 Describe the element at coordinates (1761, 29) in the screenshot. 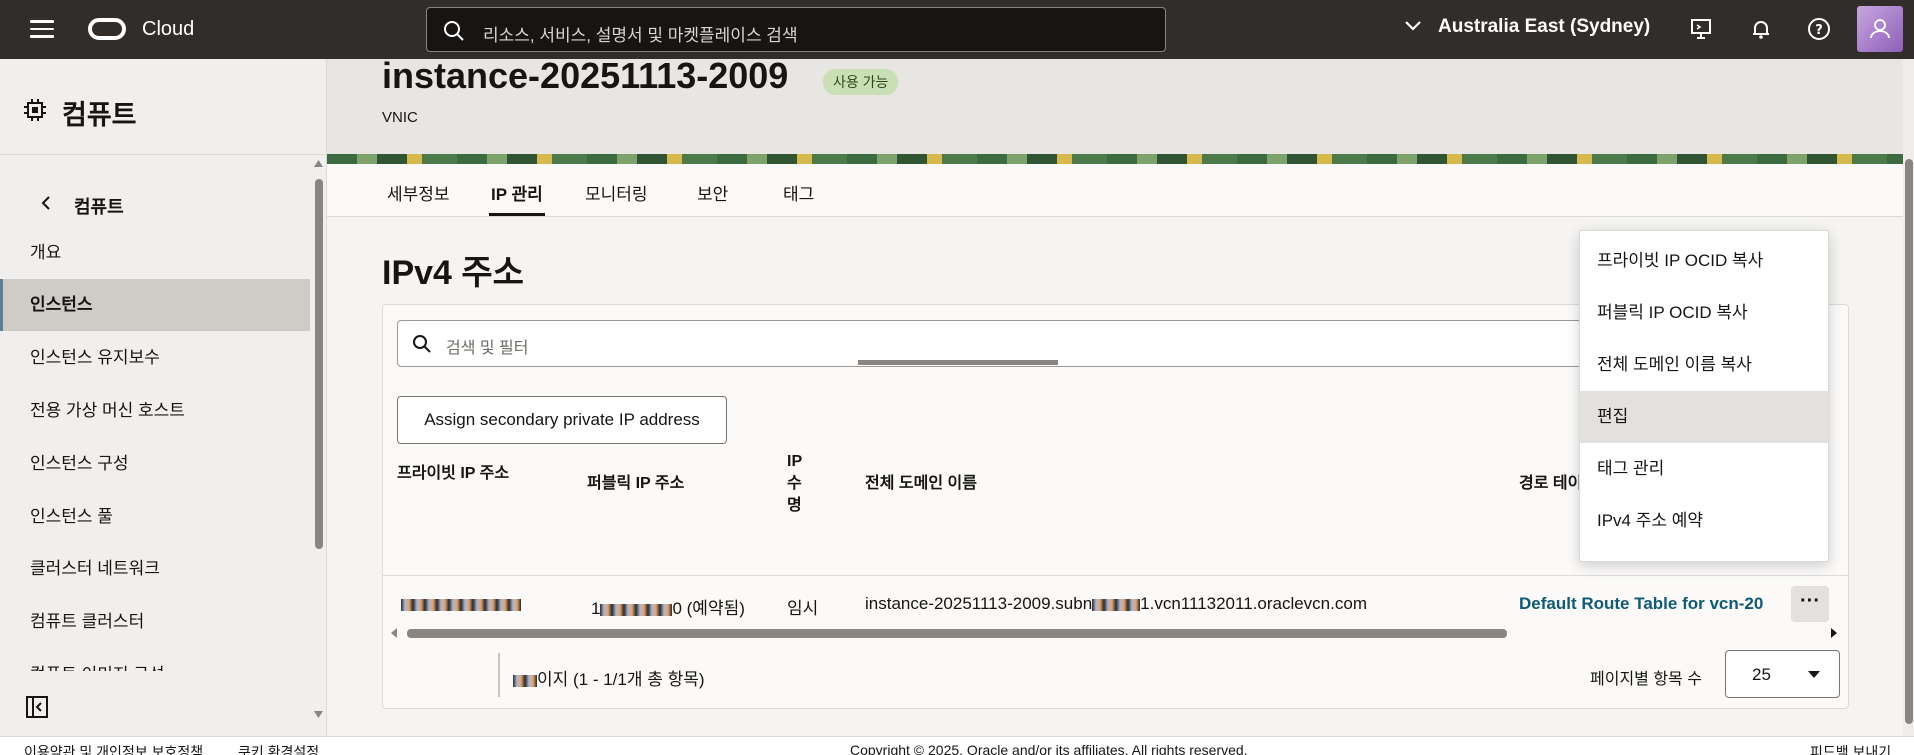

I see `notification-bell-icon` at that location.